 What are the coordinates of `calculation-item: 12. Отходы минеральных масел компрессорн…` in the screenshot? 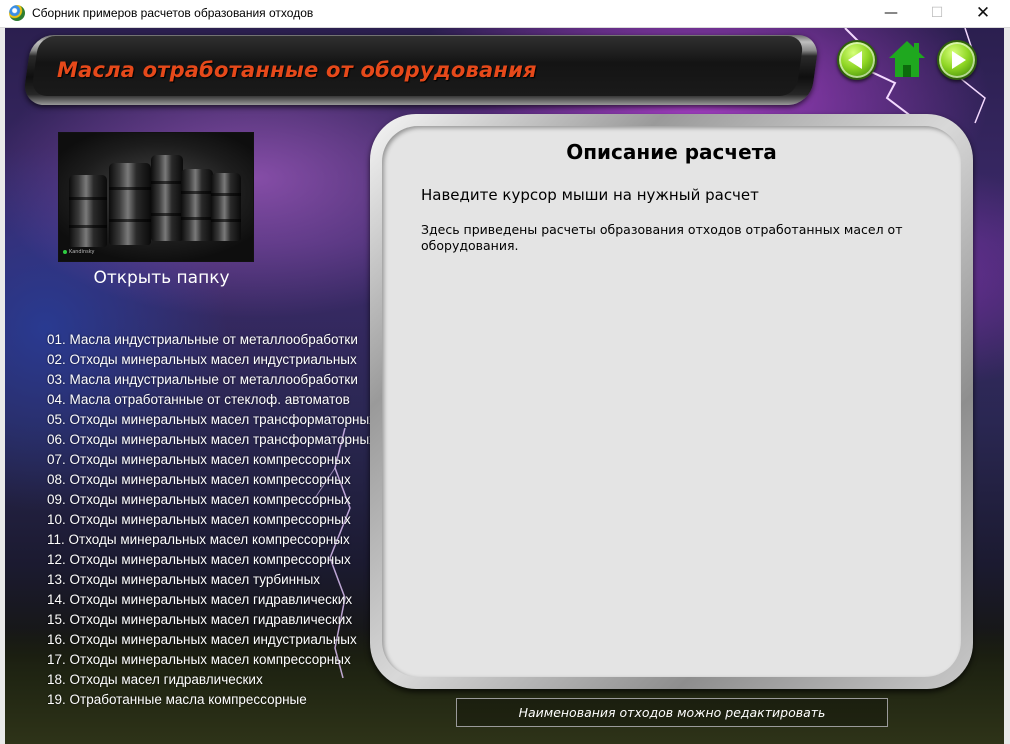 It's located at (211, 560).